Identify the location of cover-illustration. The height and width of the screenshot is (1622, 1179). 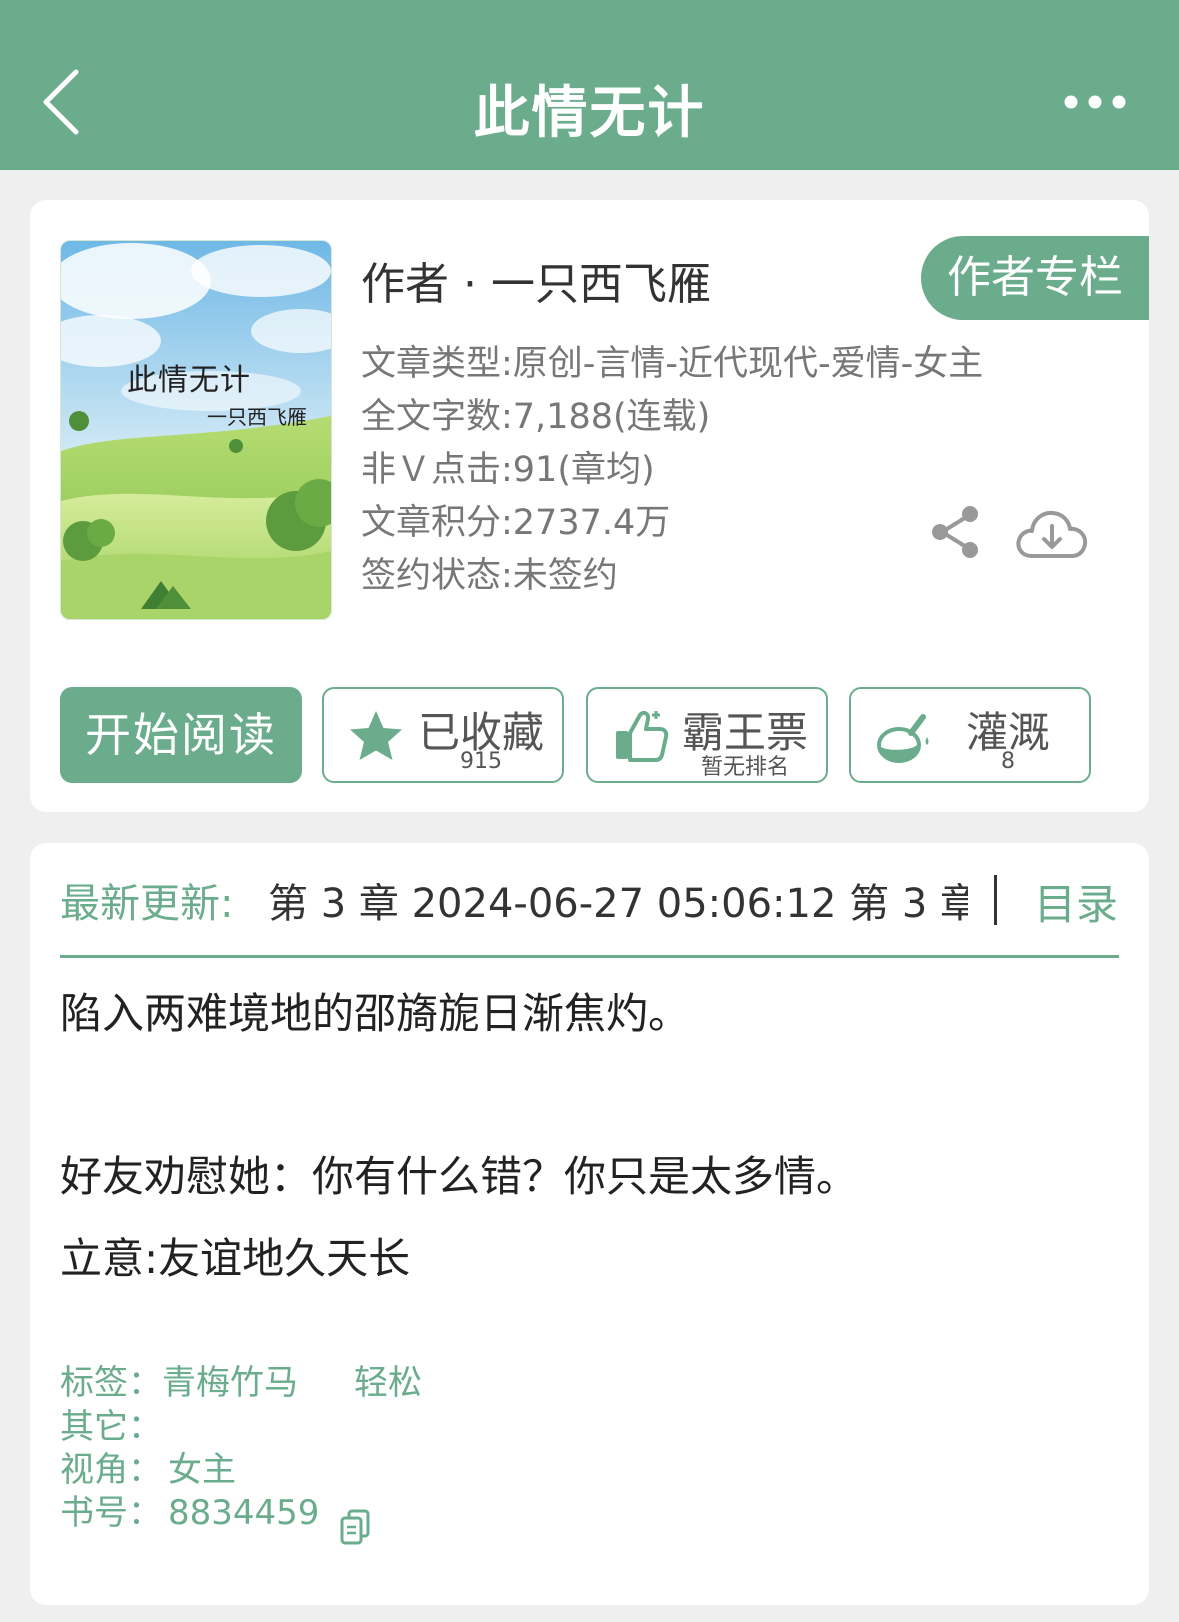
(196, 430).